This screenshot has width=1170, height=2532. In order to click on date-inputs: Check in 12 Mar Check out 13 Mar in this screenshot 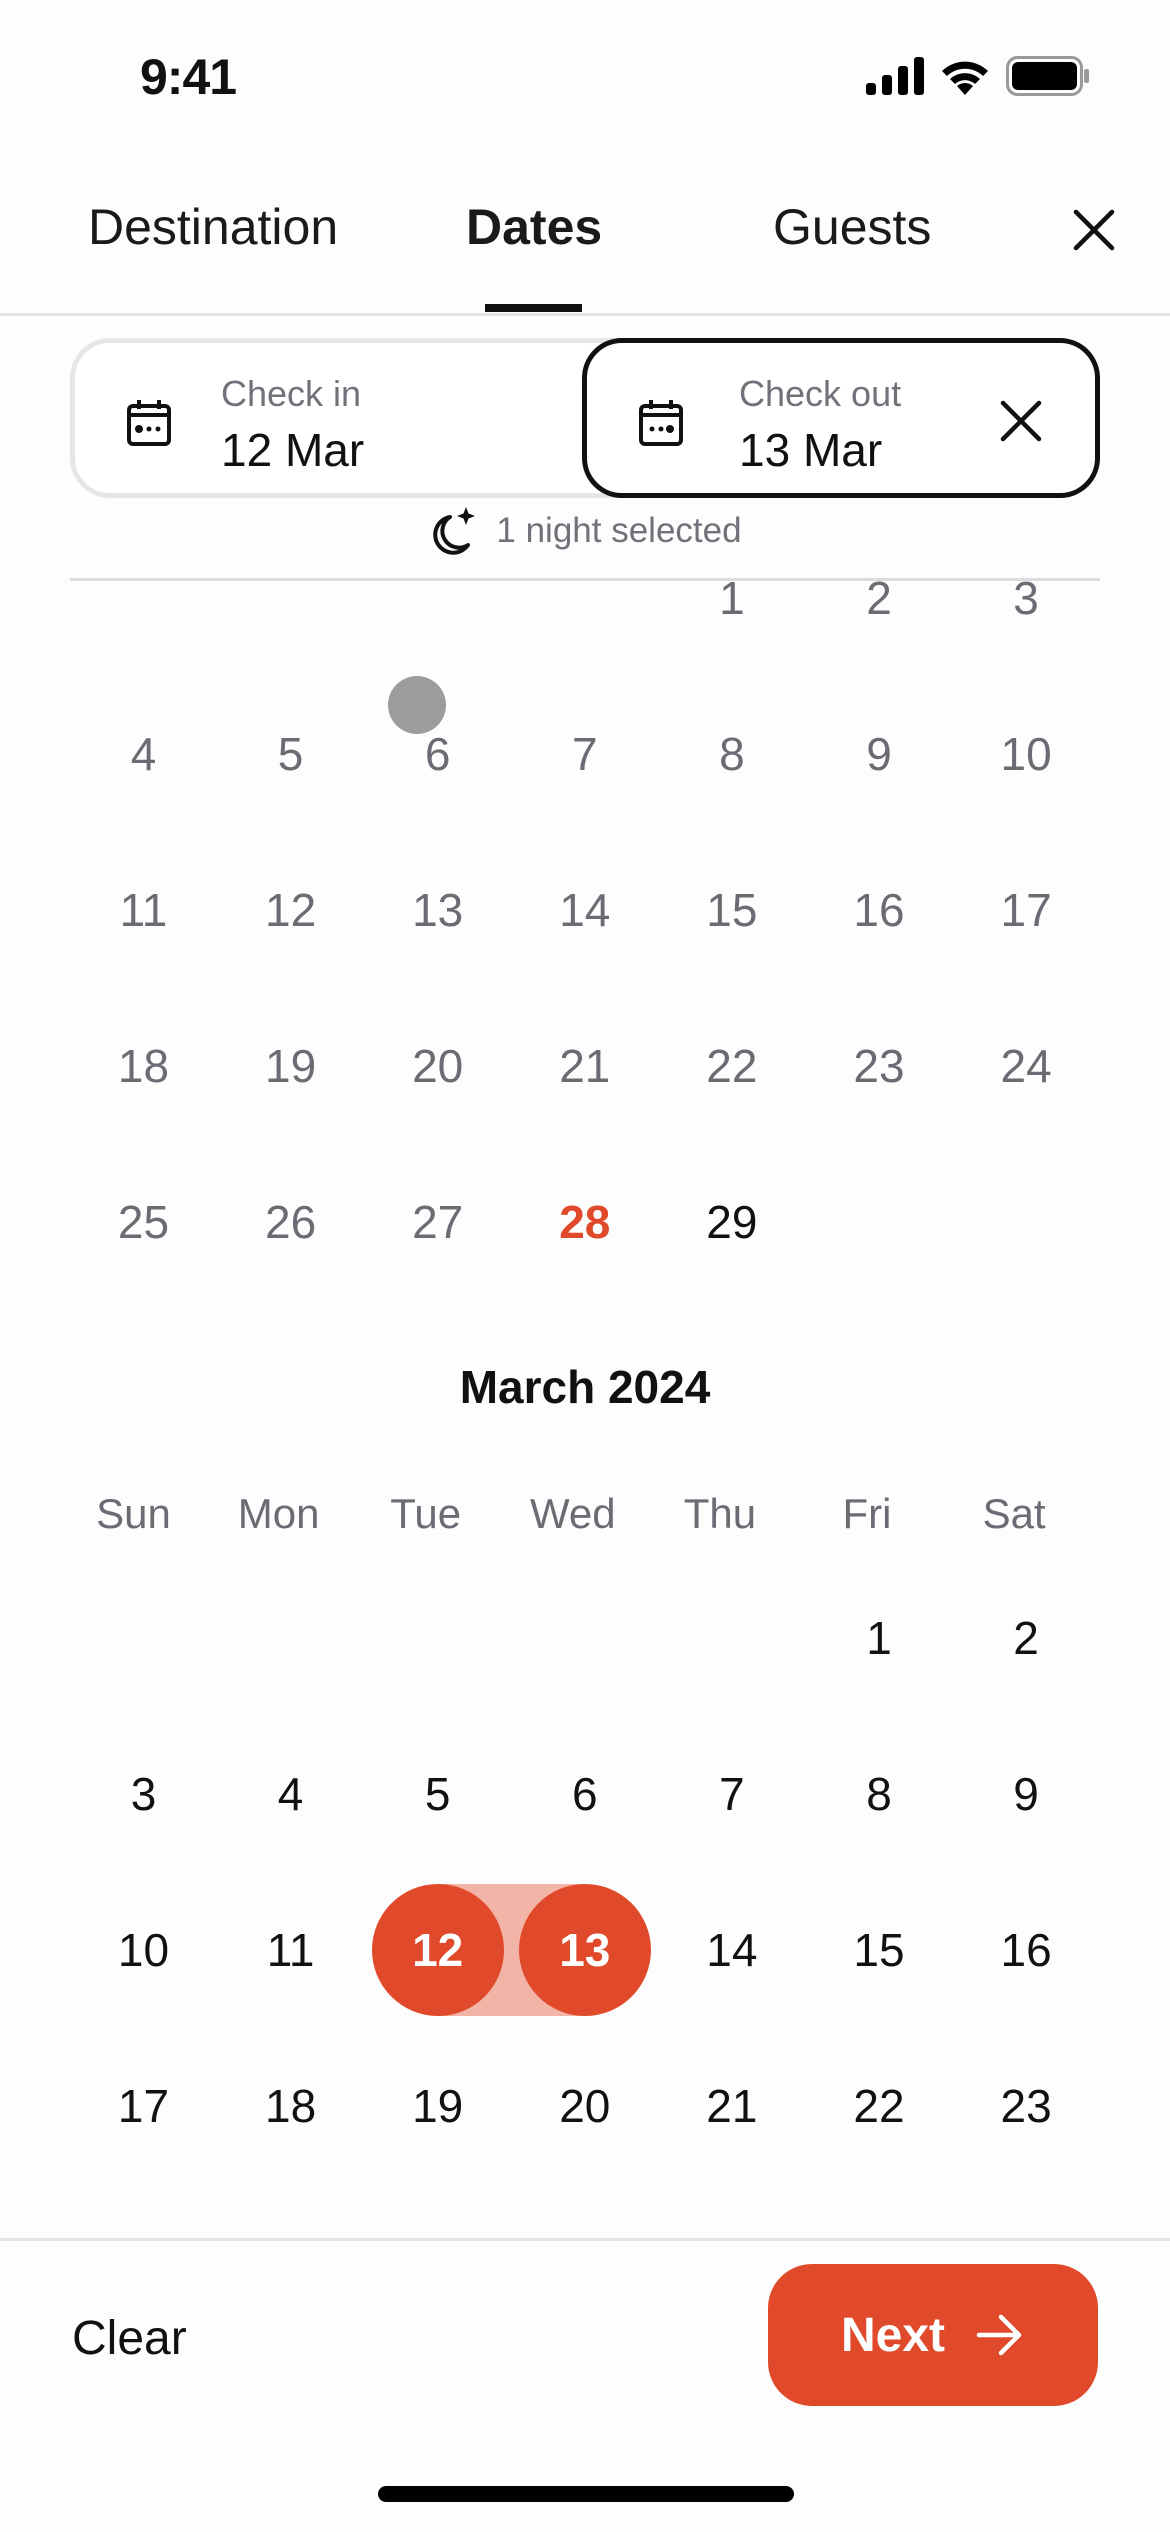, I will do `click(585, 418)`.